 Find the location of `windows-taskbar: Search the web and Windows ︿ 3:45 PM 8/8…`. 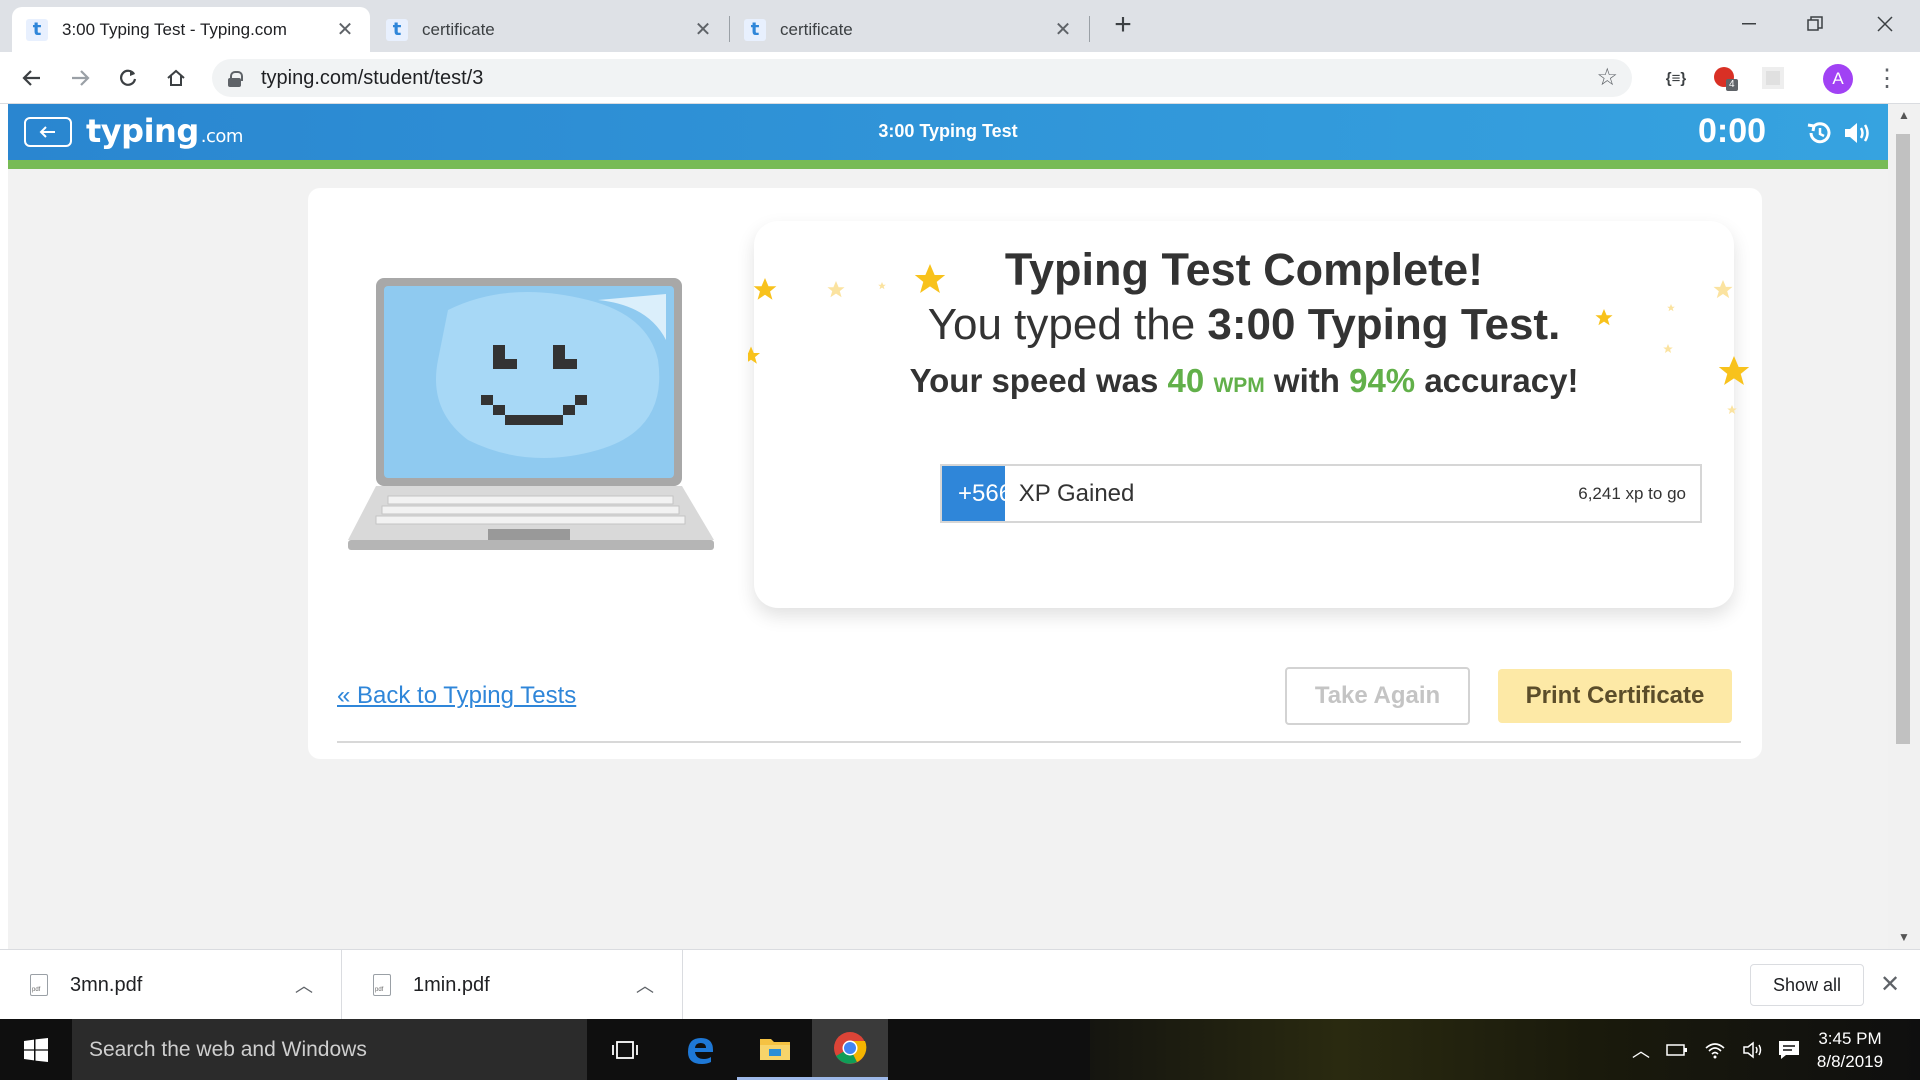

windows-taskbar: Search the web and Windows ︿ 3:45 PM 8/8… is located at coordinates (960, 1049).